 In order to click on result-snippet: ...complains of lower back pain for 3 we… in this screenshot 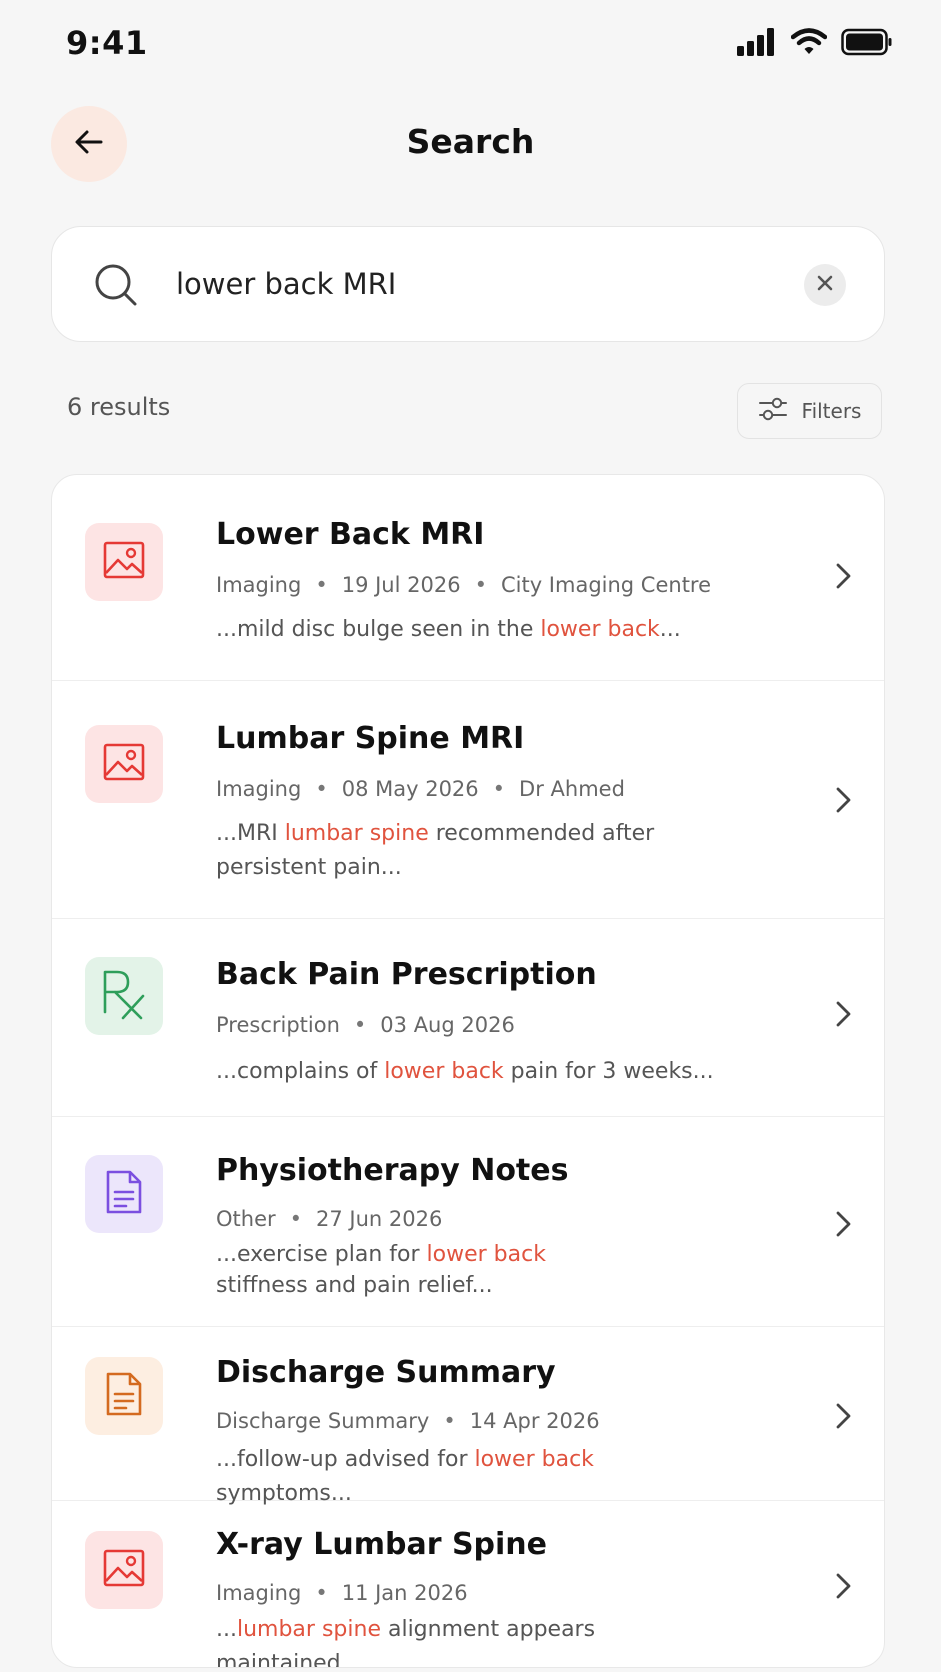, I will do `click(476, 1072)`.